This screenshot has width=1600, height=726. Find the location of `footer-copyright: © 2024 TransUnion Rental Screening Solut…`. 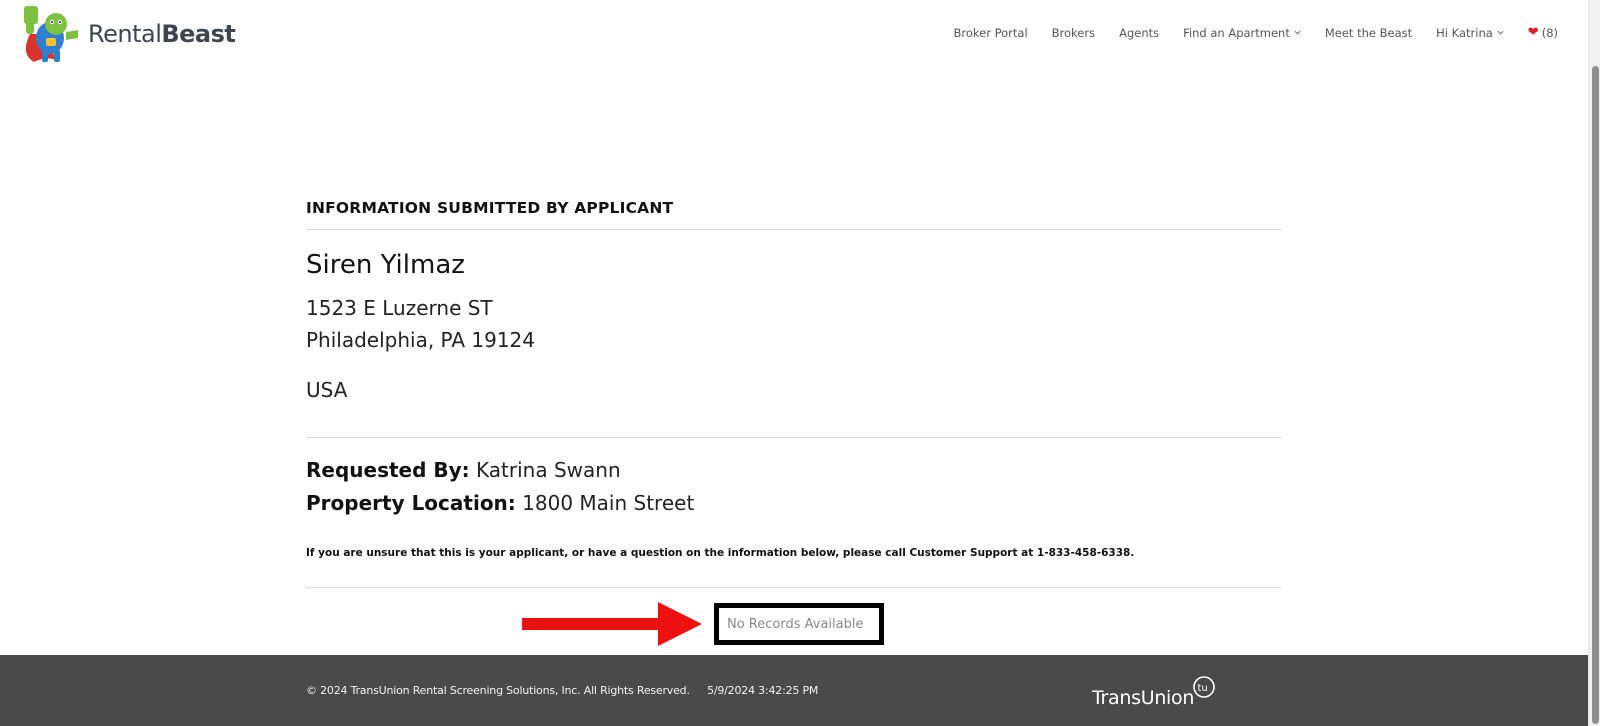

footer-copyright: © 2024 TransUnion Rental Screening Solut… is located at coordinates (498, 690).